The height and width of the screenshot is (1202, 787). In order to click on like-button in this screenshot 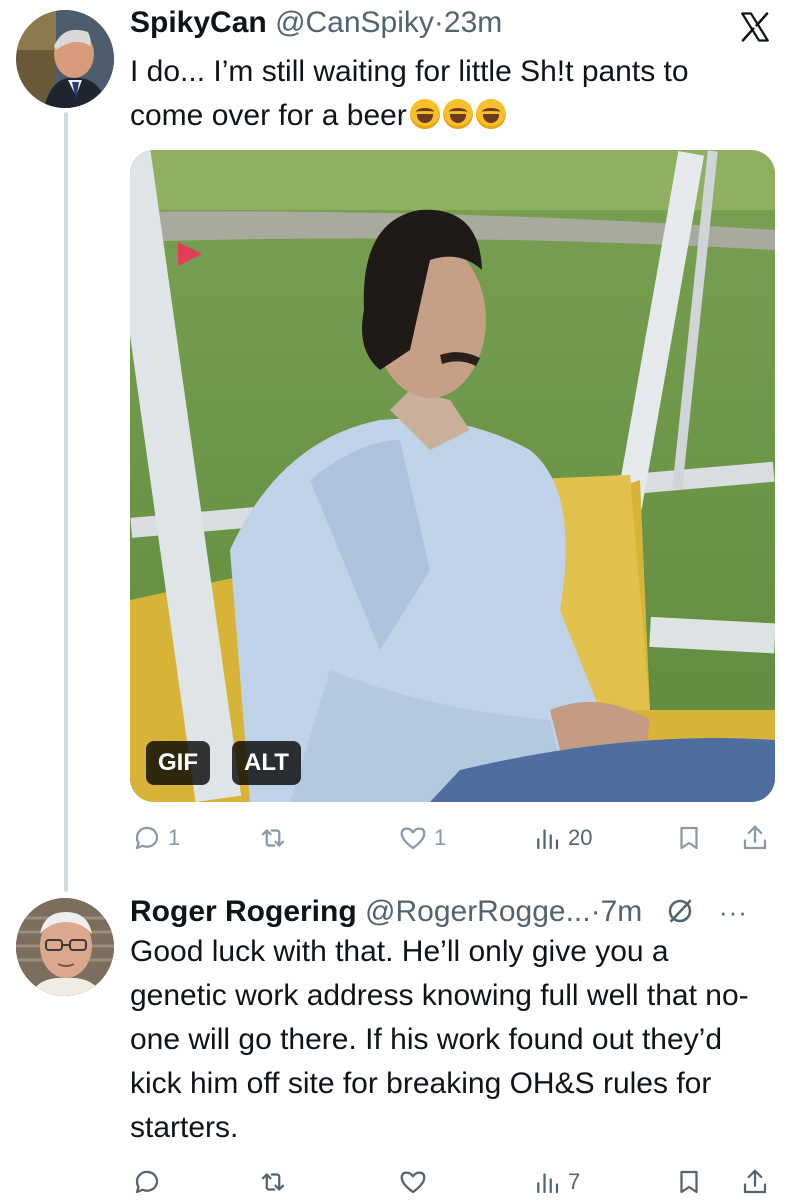, I will do `click(416, 1182)`.